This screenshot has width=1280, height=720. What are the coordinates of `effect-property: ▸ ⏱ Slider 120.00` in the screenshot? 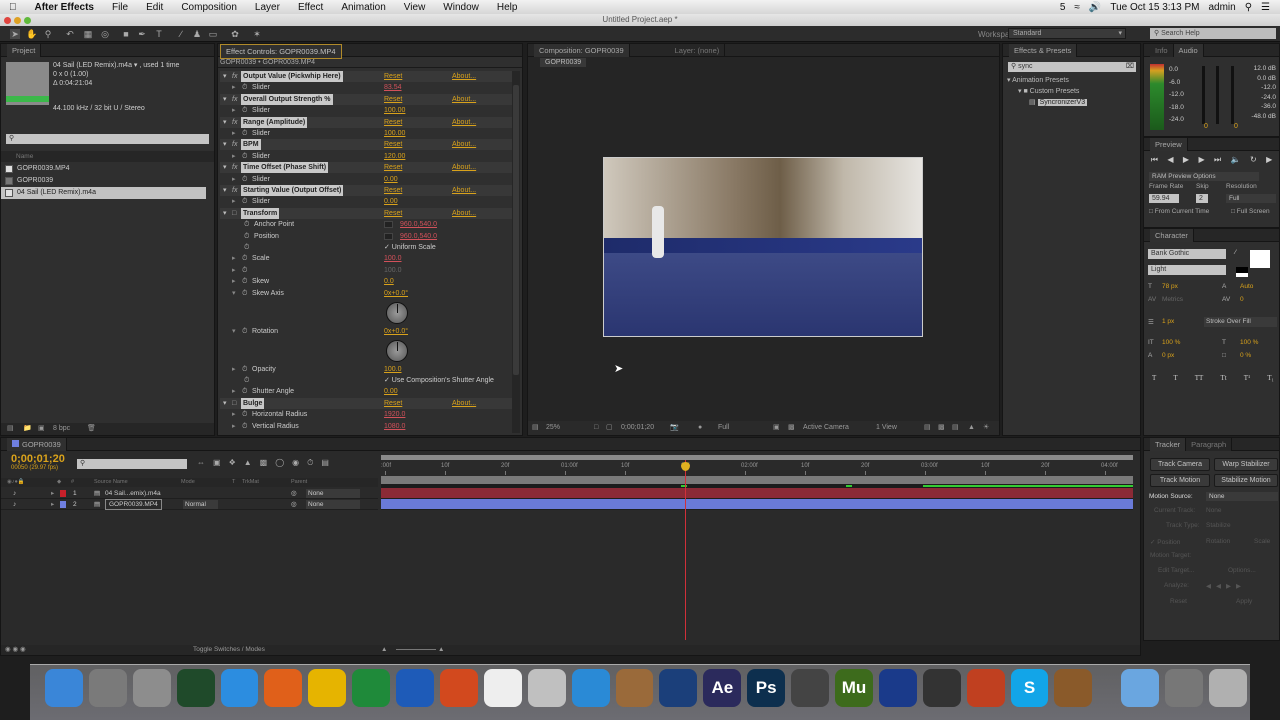 It's located at (366, 156).